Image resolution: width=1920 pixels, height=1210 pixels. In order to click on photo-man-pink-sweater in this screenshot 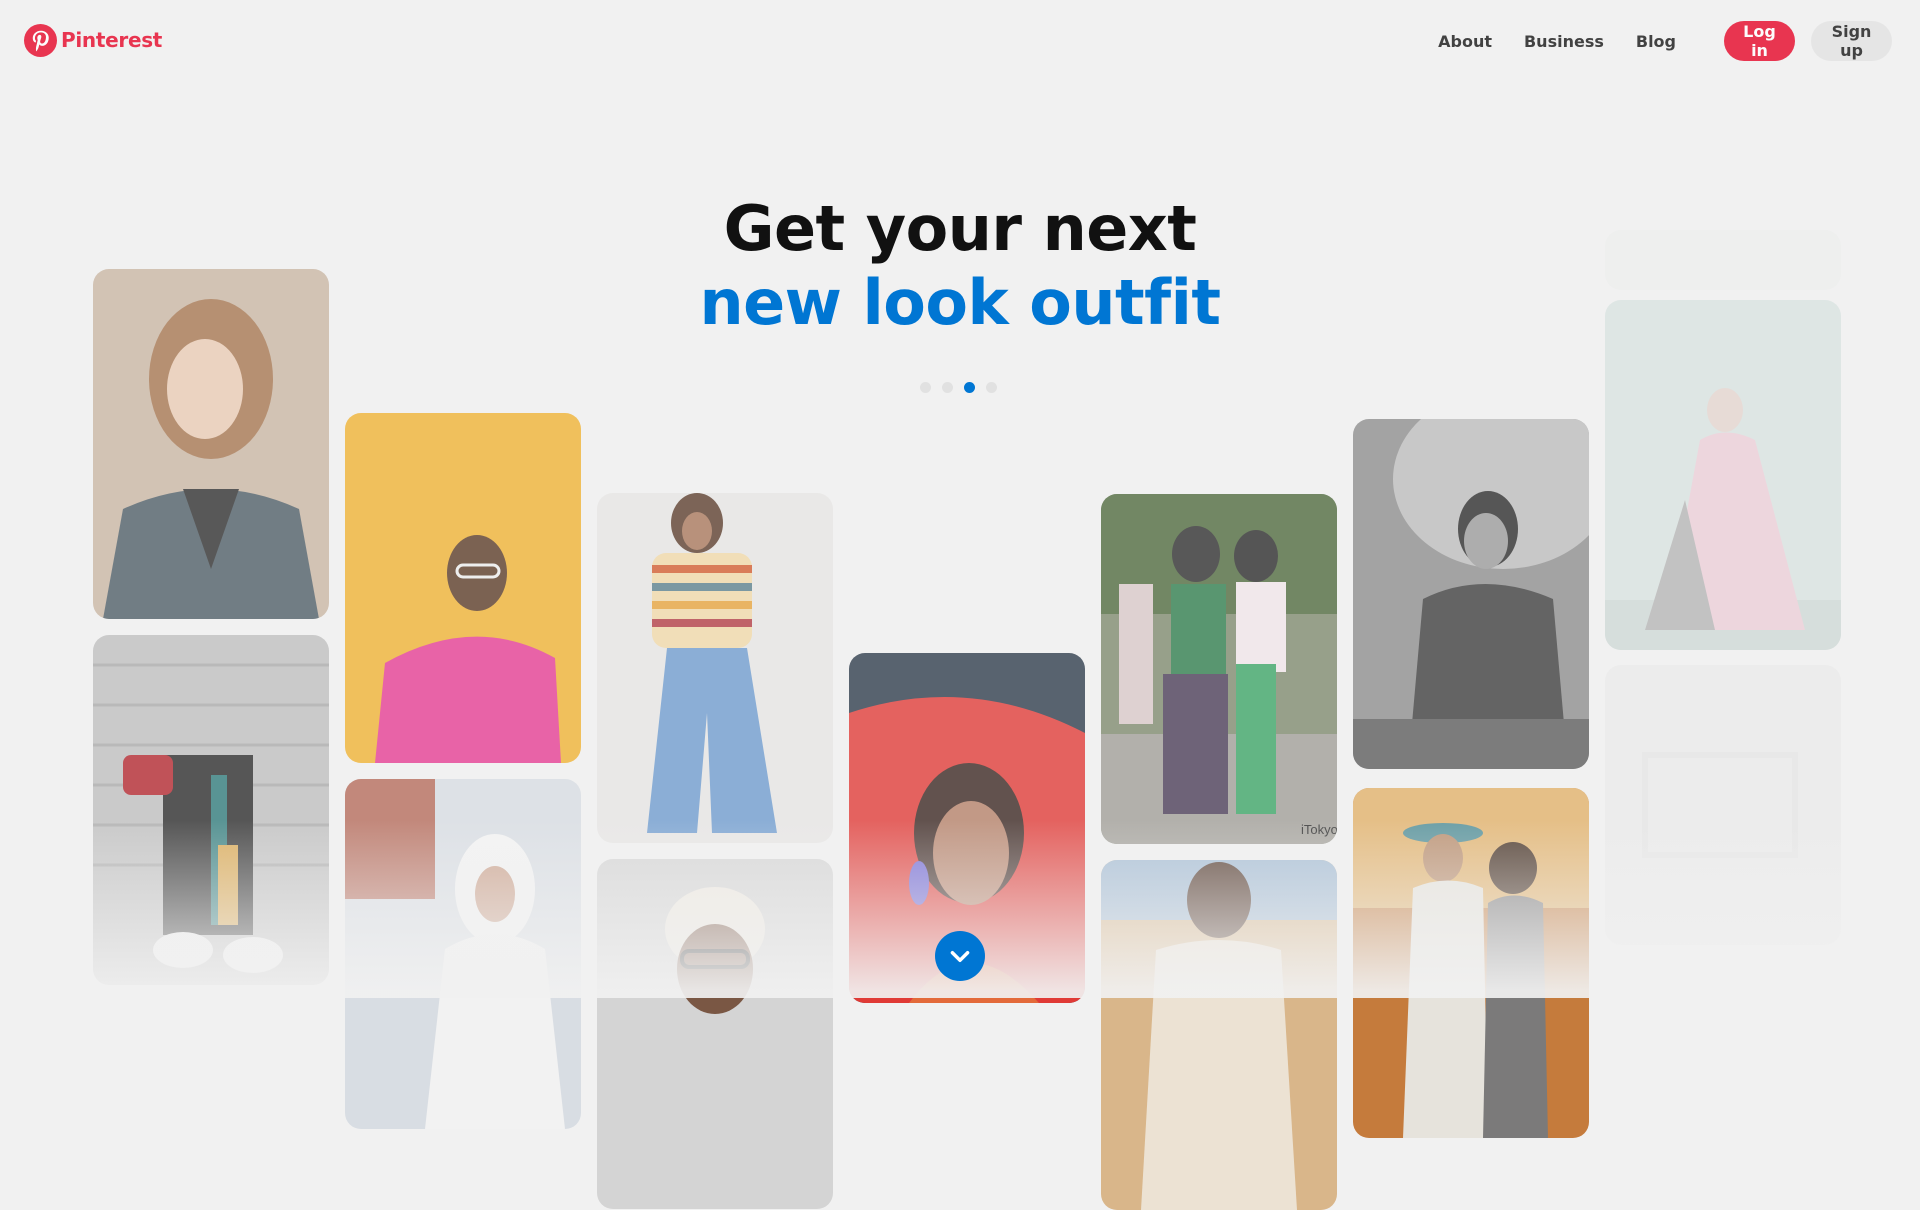, I will do `click(463, 588)`.